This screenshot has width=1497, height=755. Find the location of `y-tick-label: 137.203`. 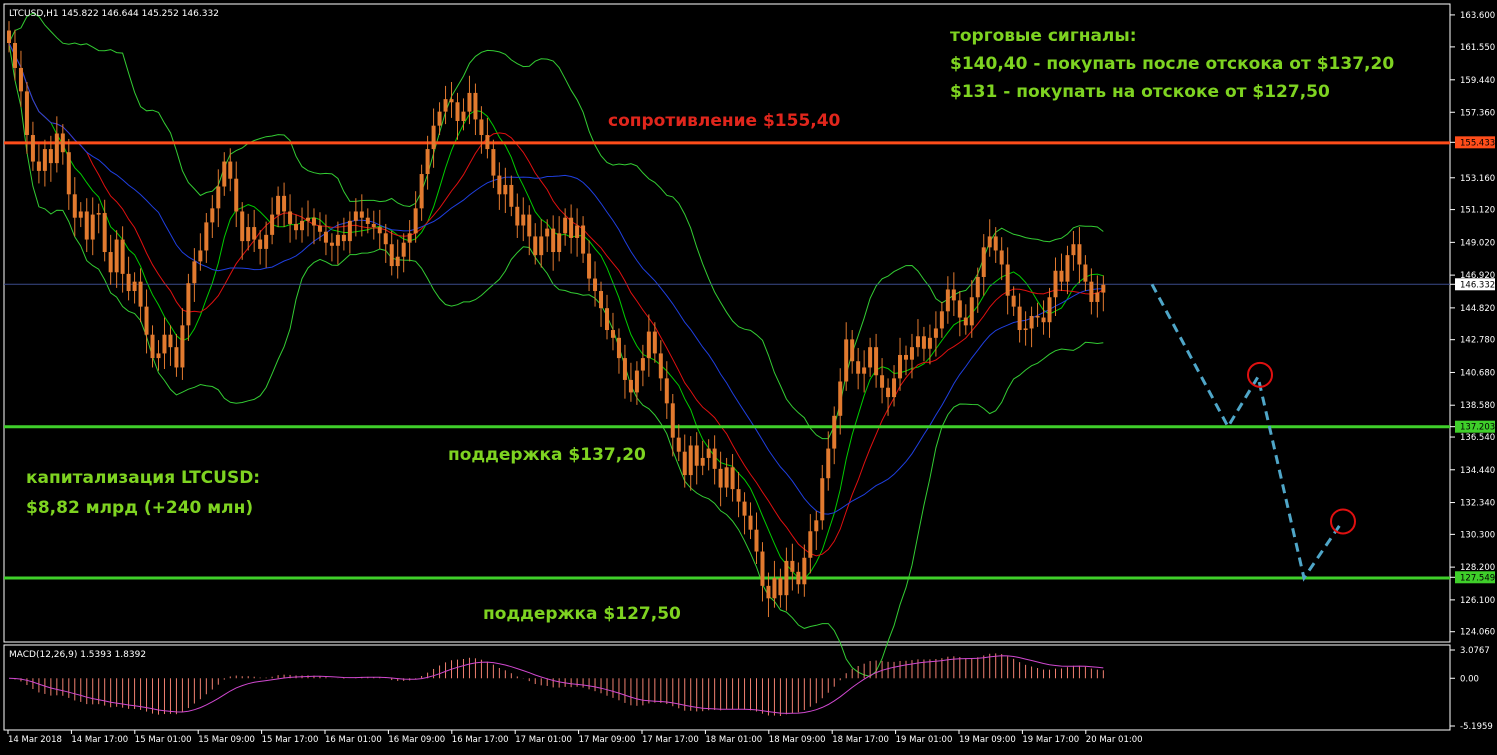

y-tick-label: 137.203 is located at coordinates (1477, 428).